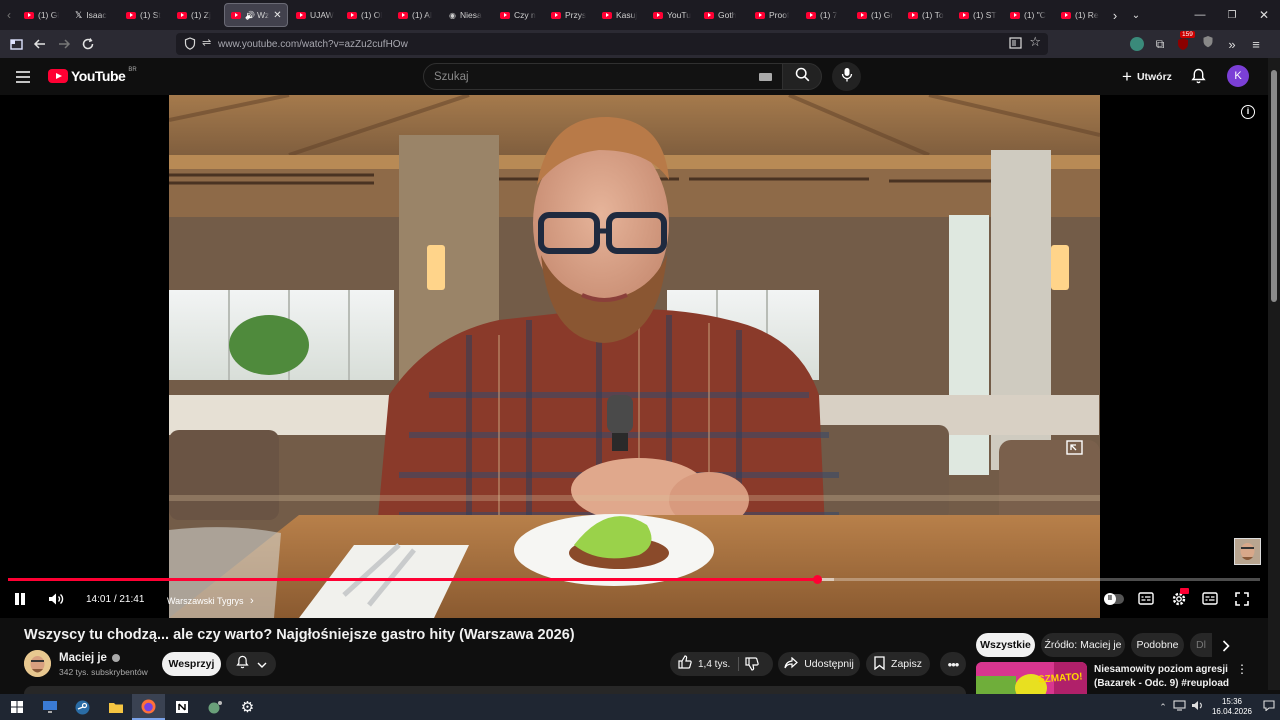 This screenshot has width=1280, height=720. I want to click on browser-tab: (1) Gr, so click(876, 15).